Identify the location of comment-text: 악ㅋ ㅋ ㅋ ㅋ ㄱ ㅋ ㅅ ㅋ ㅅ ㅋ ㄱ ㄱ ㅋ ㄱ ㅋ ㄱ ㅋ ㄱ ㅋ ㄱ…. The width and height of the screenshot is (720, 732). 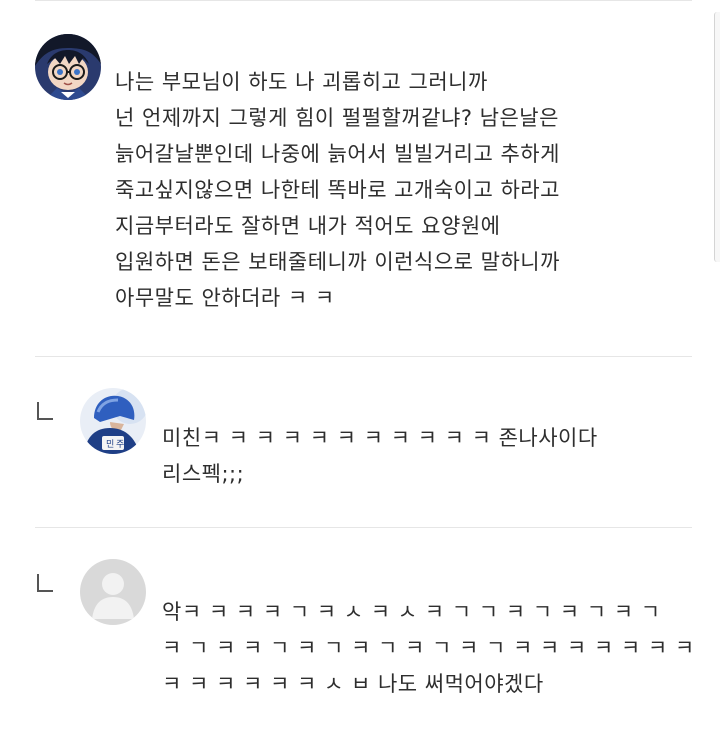
(428, 648).